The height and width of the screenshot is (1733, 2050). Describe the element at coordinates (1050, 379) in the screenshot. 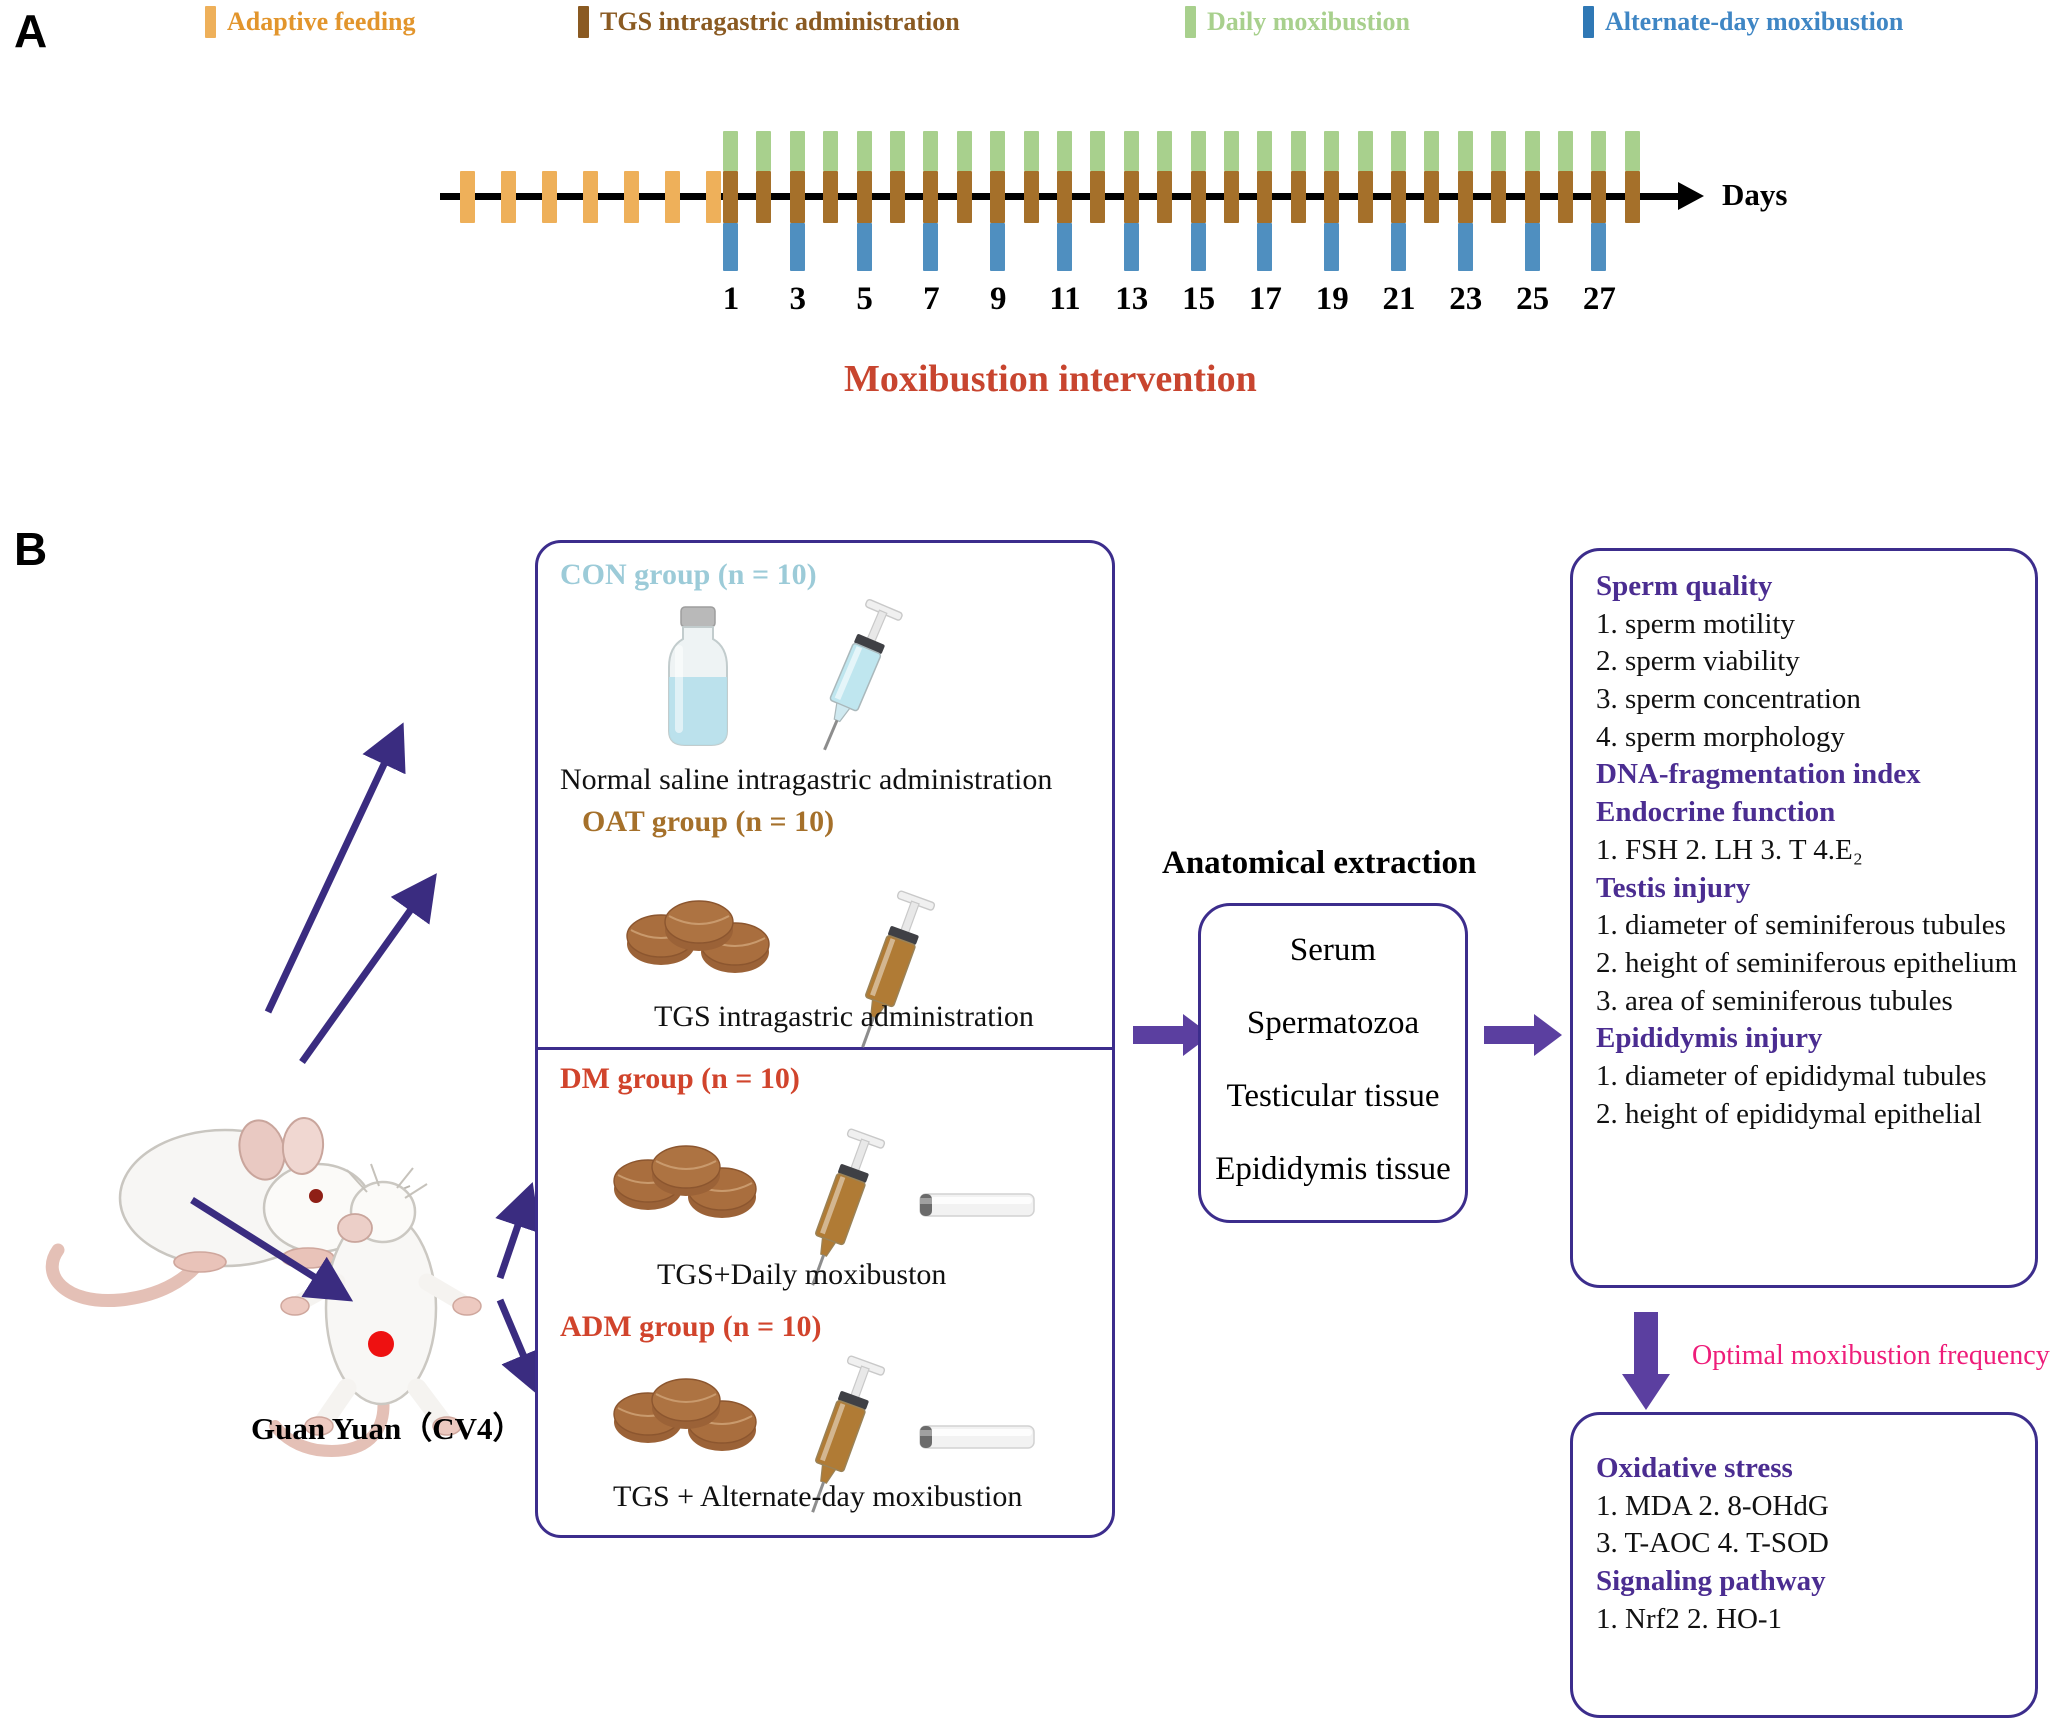

I see `moxibustion-intervention-title: Moxibustion intervention` at that location.